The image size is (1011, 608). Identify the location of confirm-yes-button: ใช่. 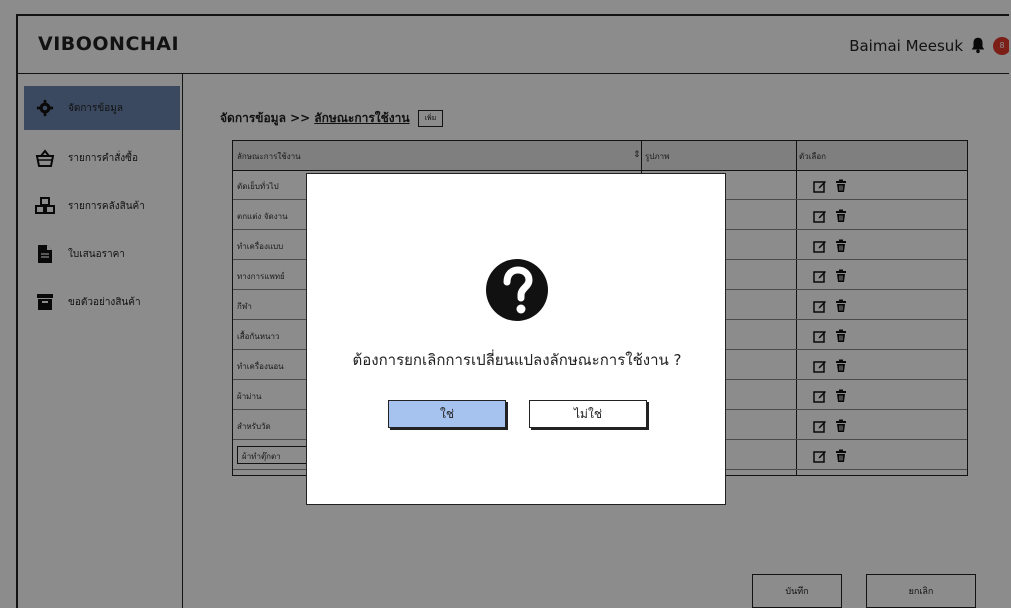
(447, 414).